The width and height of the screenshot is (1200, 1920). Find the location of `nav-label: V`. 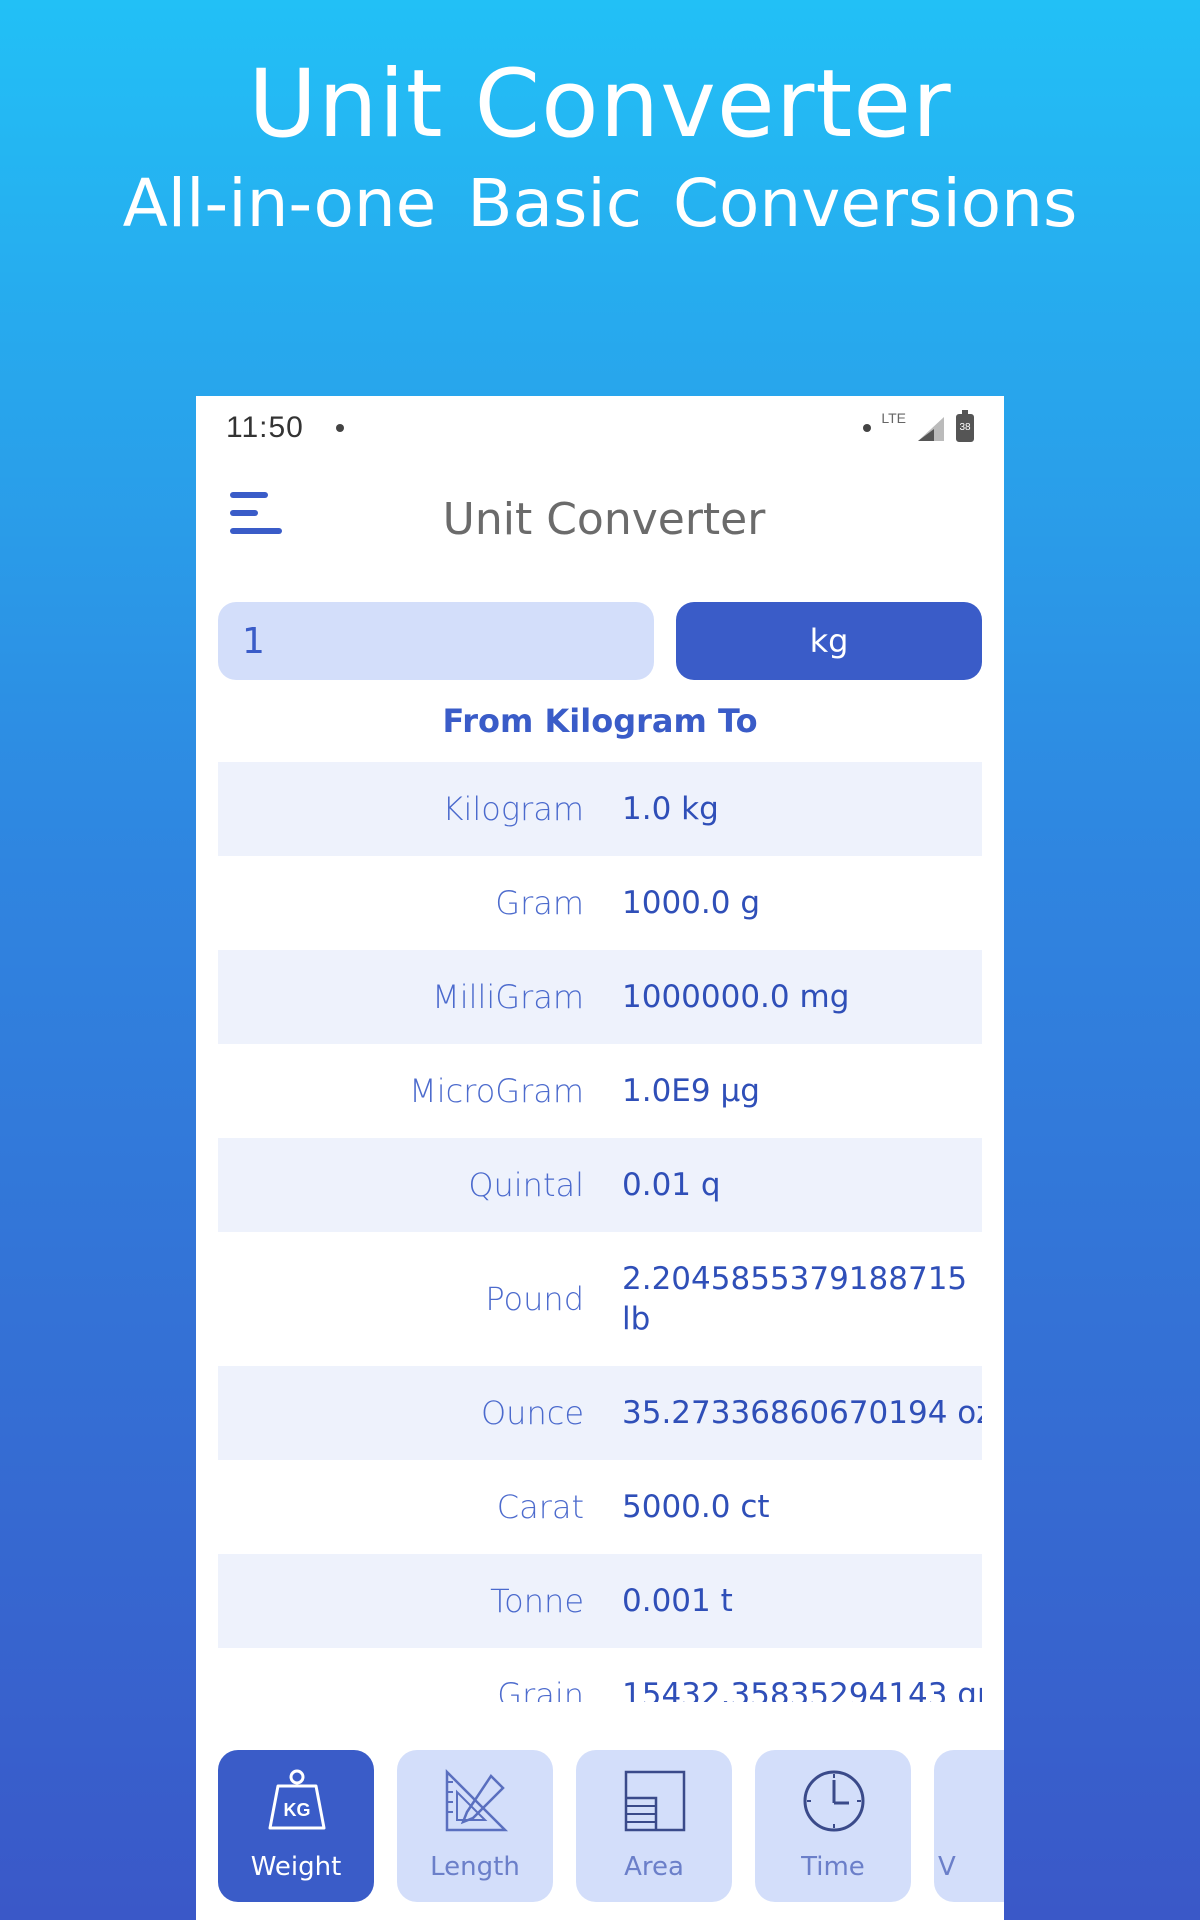

nav-label: V is located at coordinates (947, 1867).